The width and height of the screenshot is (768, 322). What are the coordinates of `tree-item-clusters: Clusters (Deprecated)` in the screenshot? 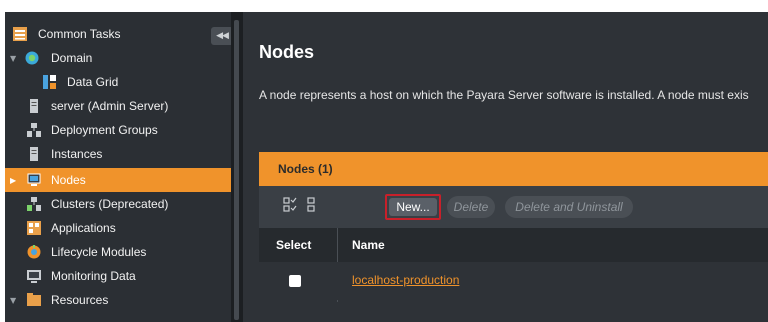 It's located at (118, 204).